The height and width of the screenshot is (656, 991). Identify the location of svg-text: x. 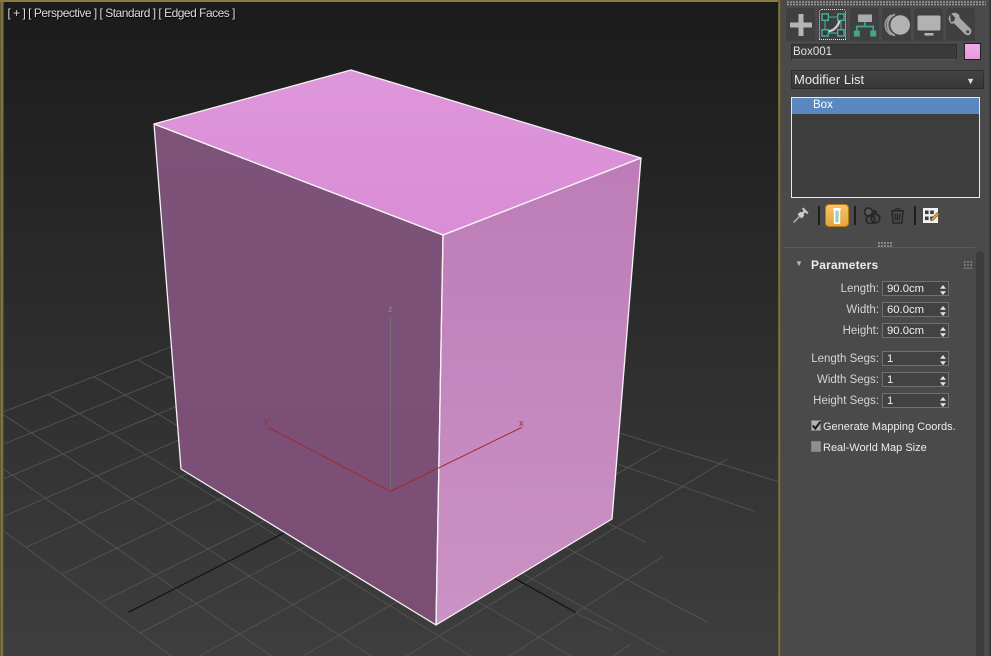
(521, 423).